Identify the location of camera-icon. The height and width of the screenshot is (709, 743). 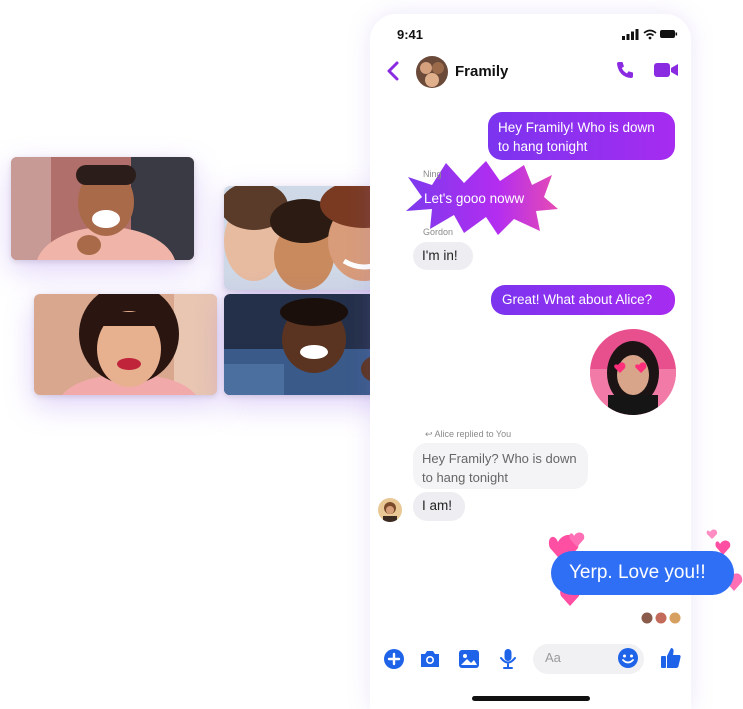
(430, 659).